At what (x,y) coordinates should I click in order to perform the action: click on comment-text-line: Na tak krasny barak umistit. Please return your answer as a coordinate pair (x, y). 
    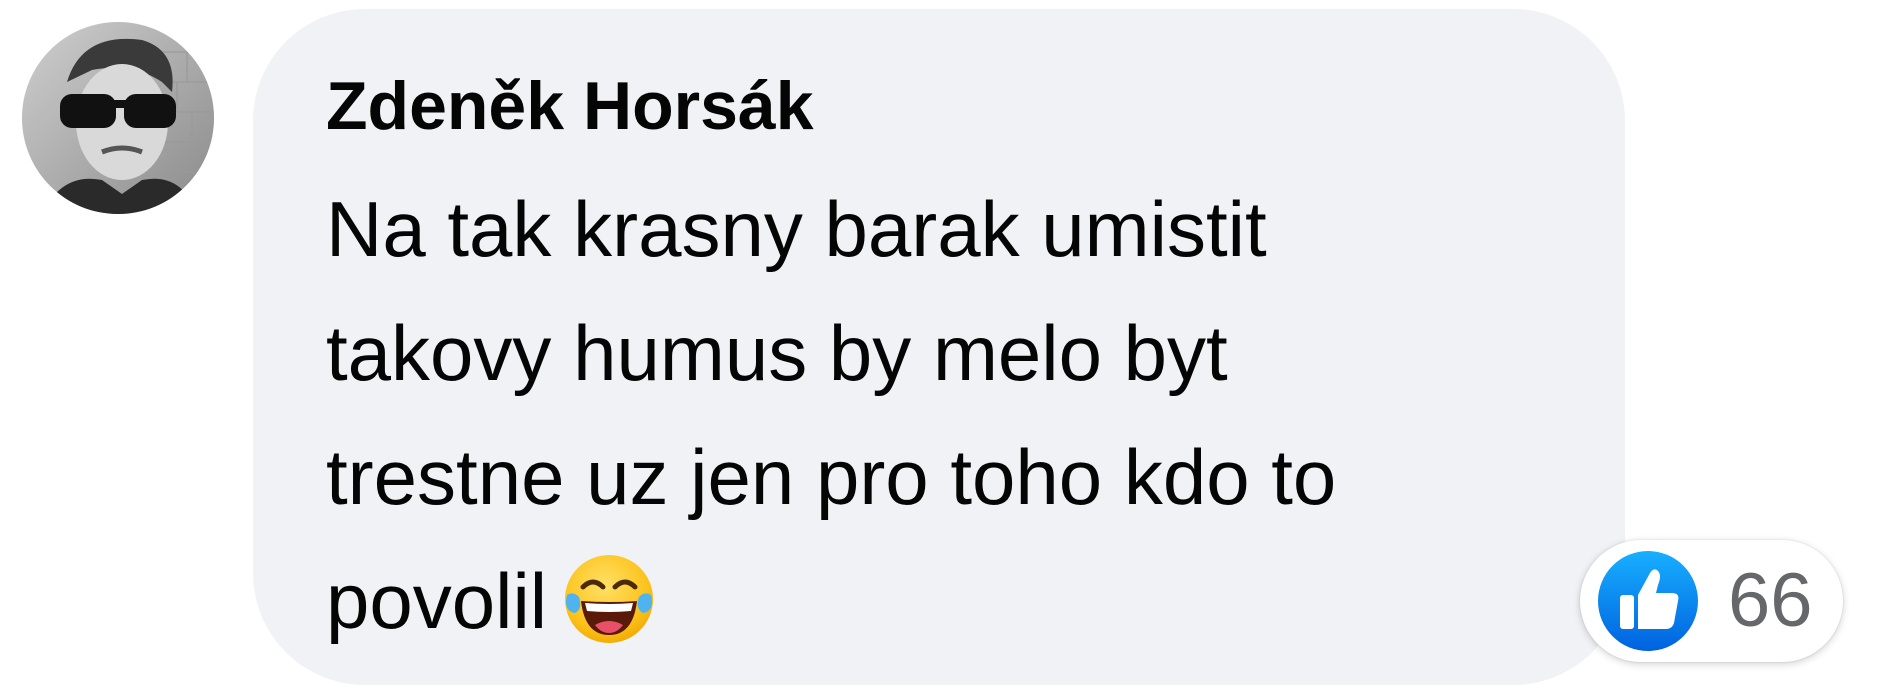
    Looking at the image, I should click on (796, 229).